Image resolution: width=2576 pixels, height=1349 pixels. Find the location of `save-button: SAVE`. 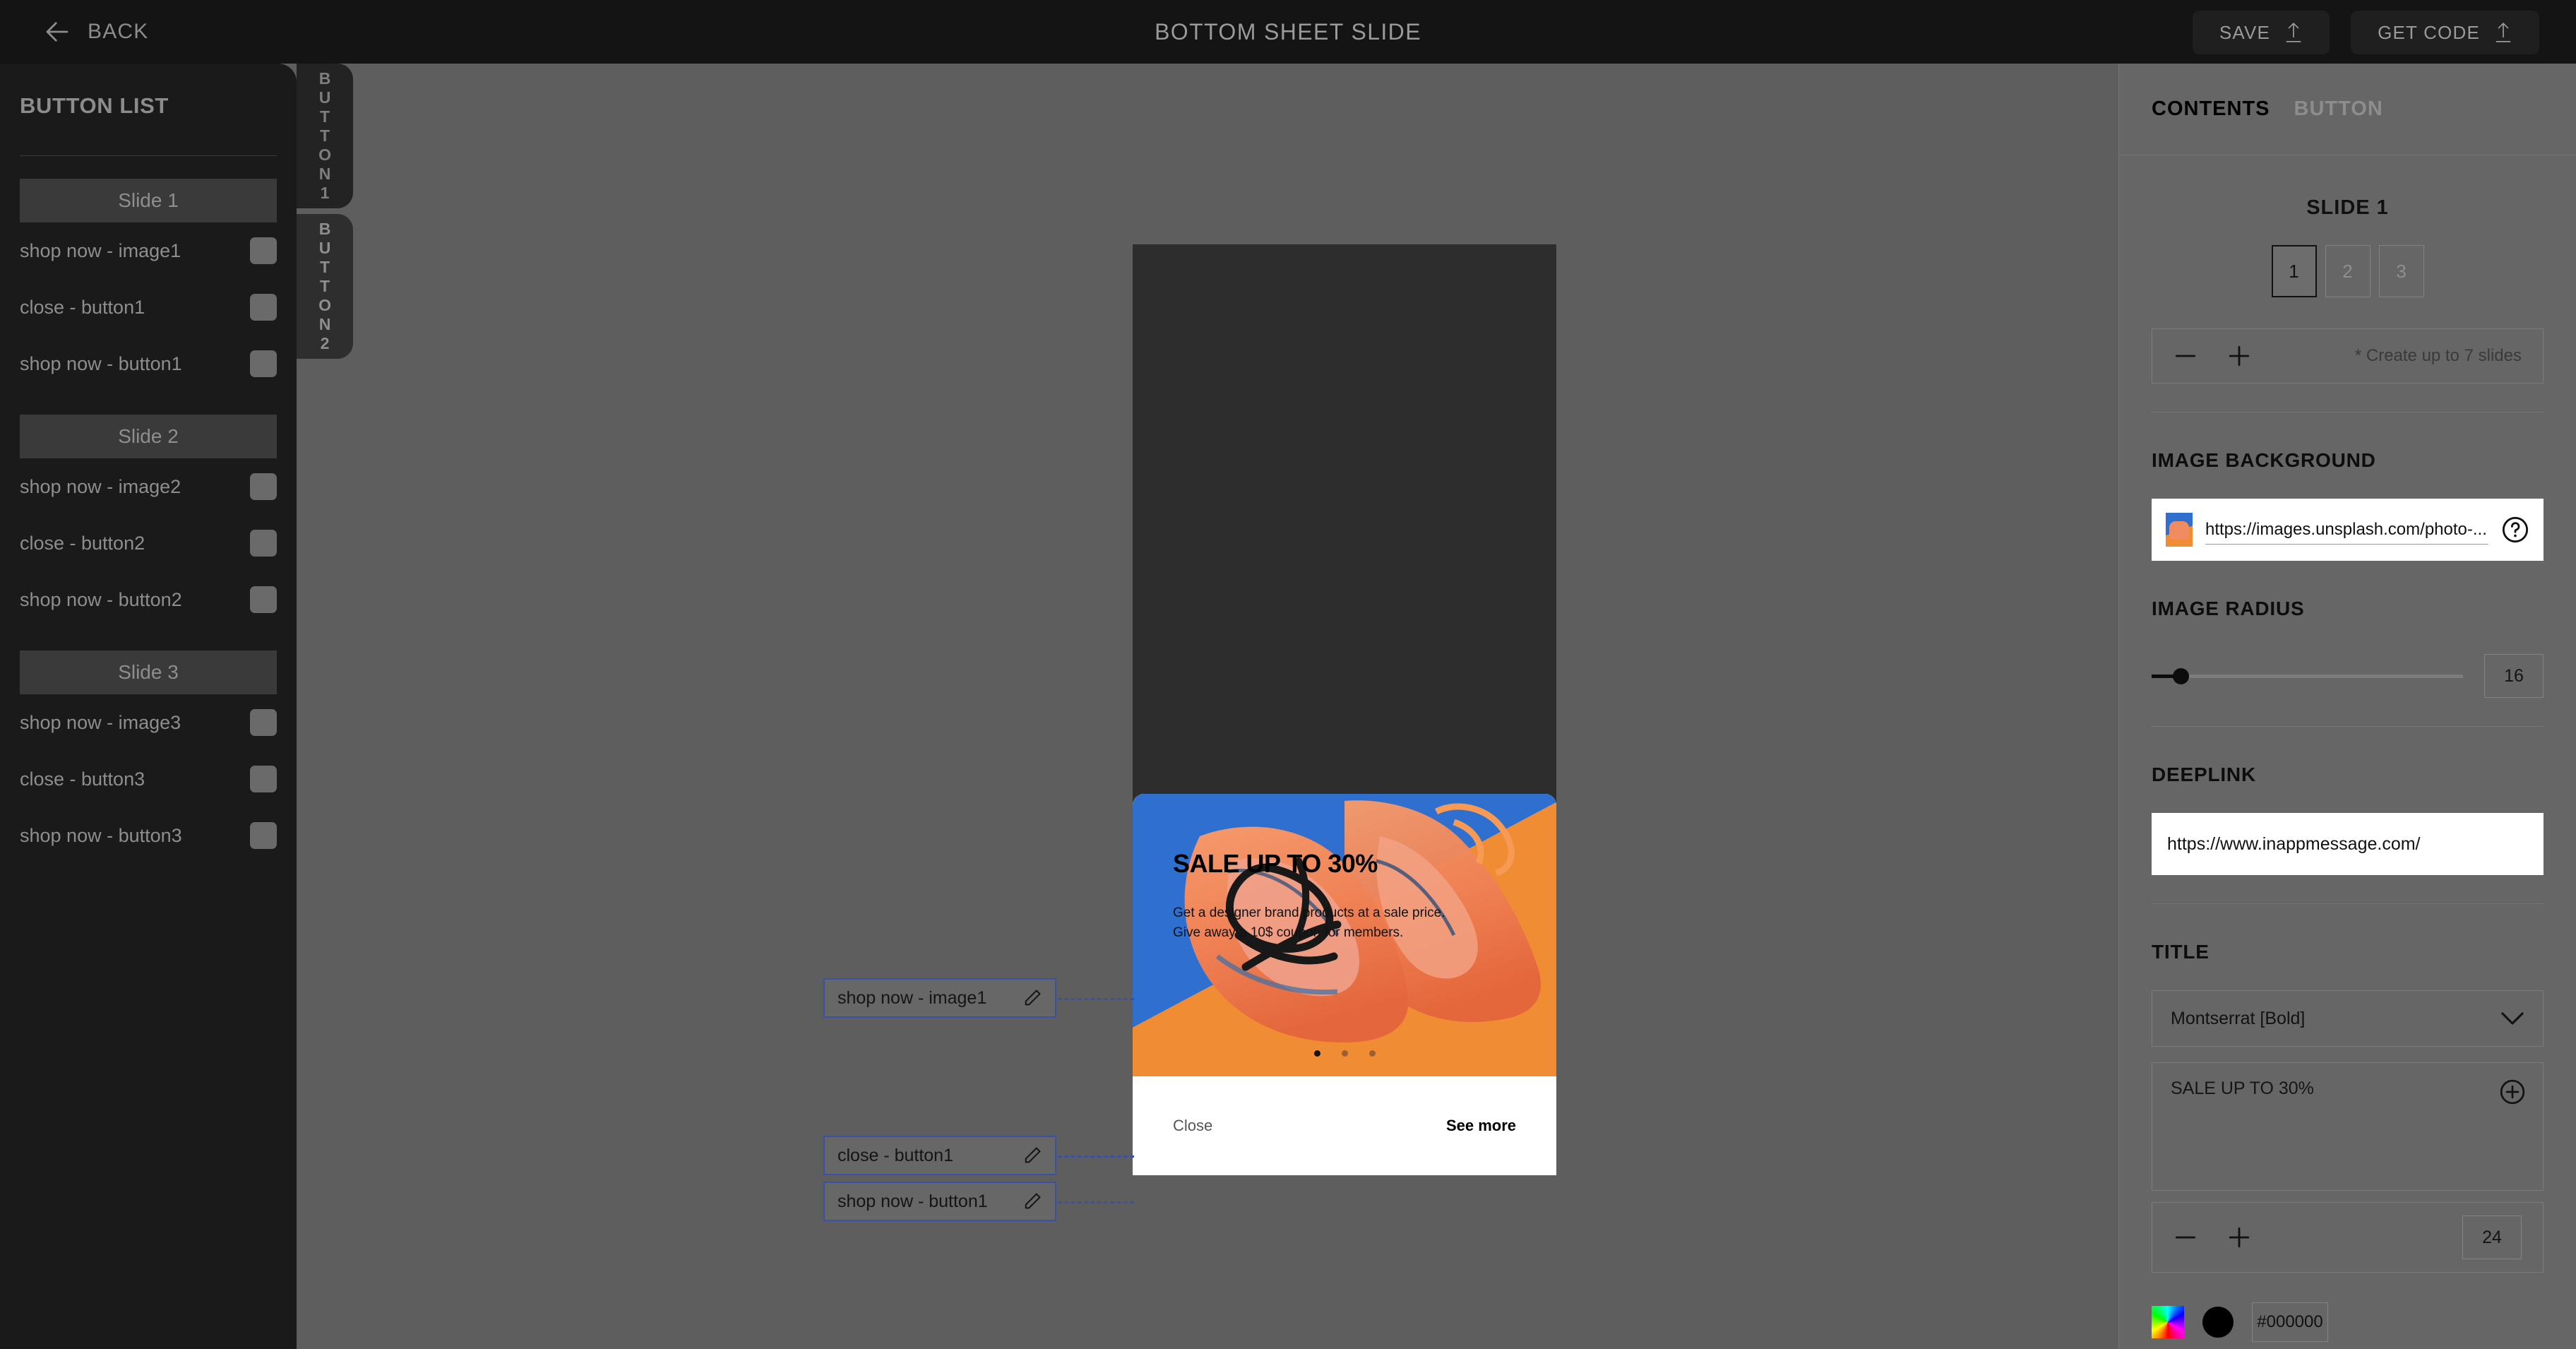

save-button: SAVE is located at coordinates (2261, 32).